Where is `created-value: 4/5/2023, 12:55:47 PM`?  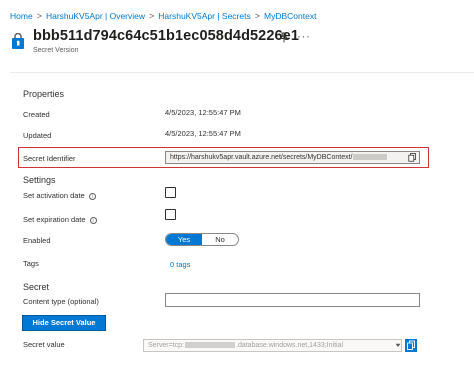 created-value: 4/5/2023, 12:55:47 PM is located at coordinates (203, 112).